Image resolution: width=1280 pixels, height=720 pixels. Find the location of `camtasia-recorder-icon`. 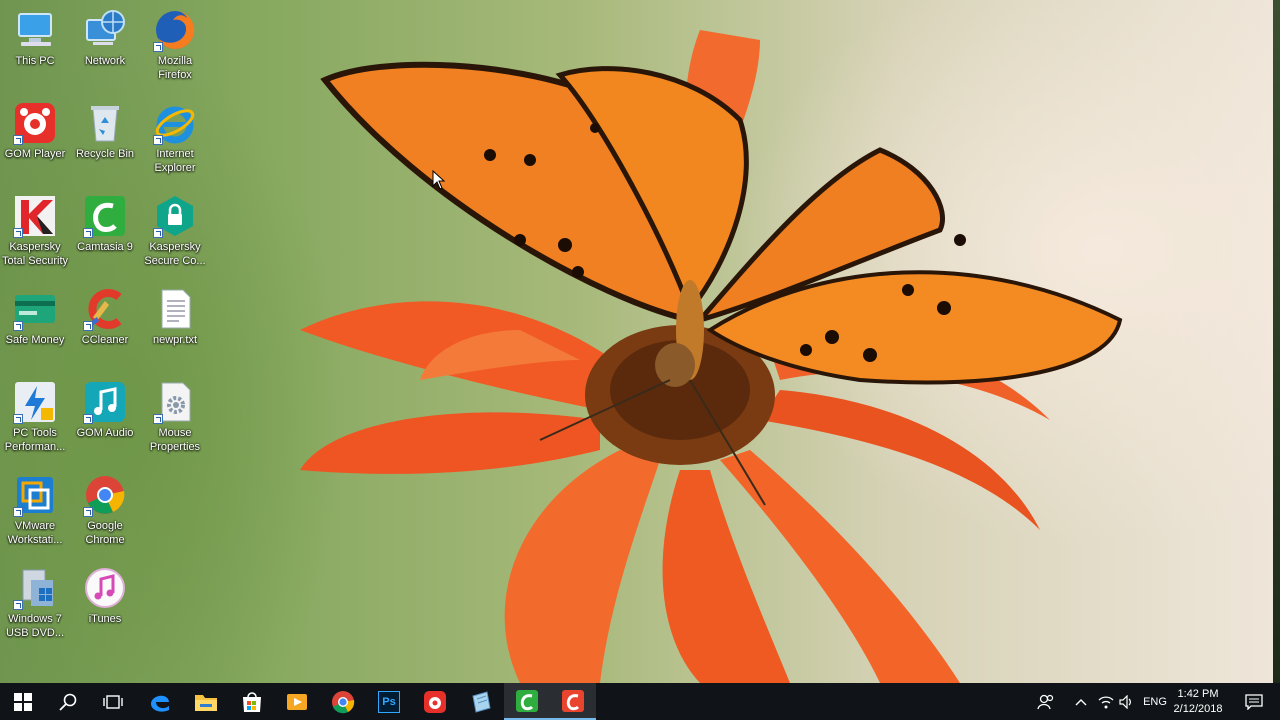

camtasia-recorder-icon is located at coordinates (573, 700).